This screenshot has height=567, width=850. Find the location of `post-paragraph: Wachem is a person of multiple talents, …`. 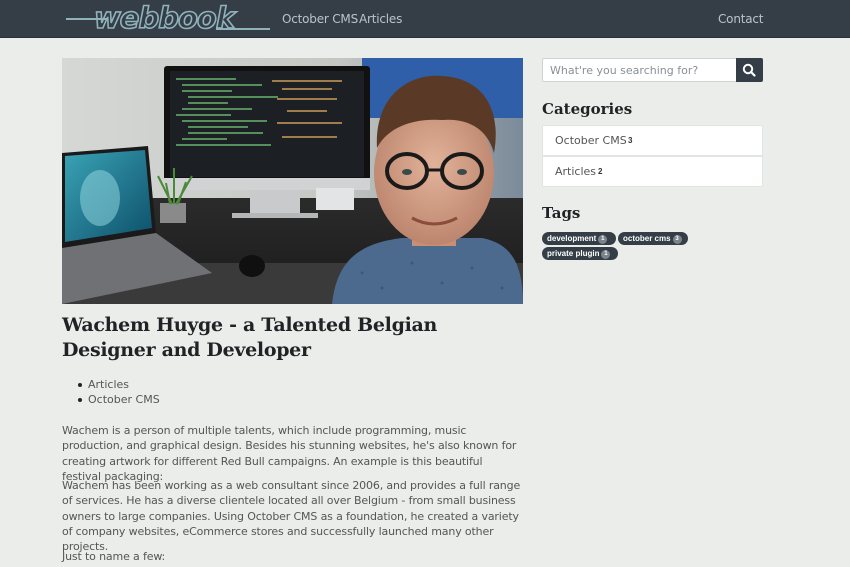

post-paragraph: Wachem is a person of multiple talents, … is located at coordinates (289, 453).